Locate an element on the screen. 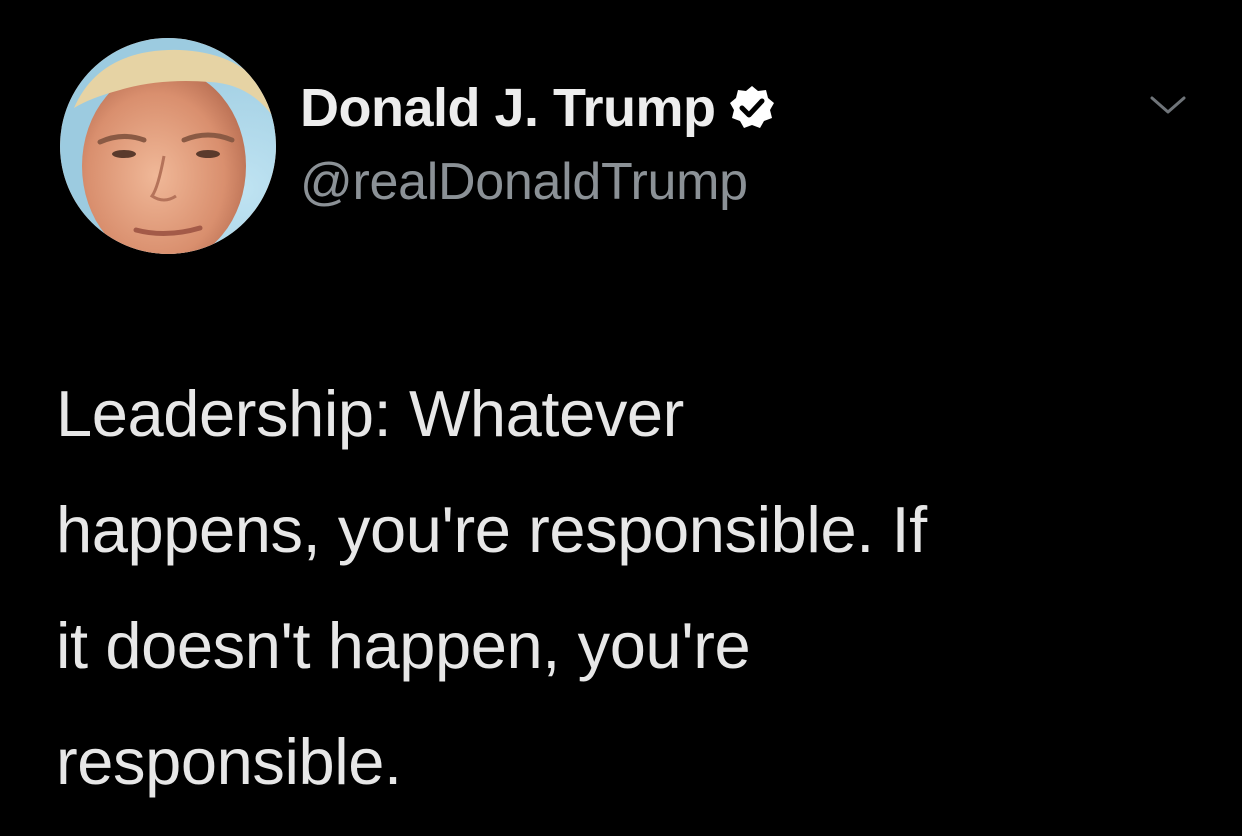  author-name-row: Donald J. Trump is located at coordinates (538, 108).